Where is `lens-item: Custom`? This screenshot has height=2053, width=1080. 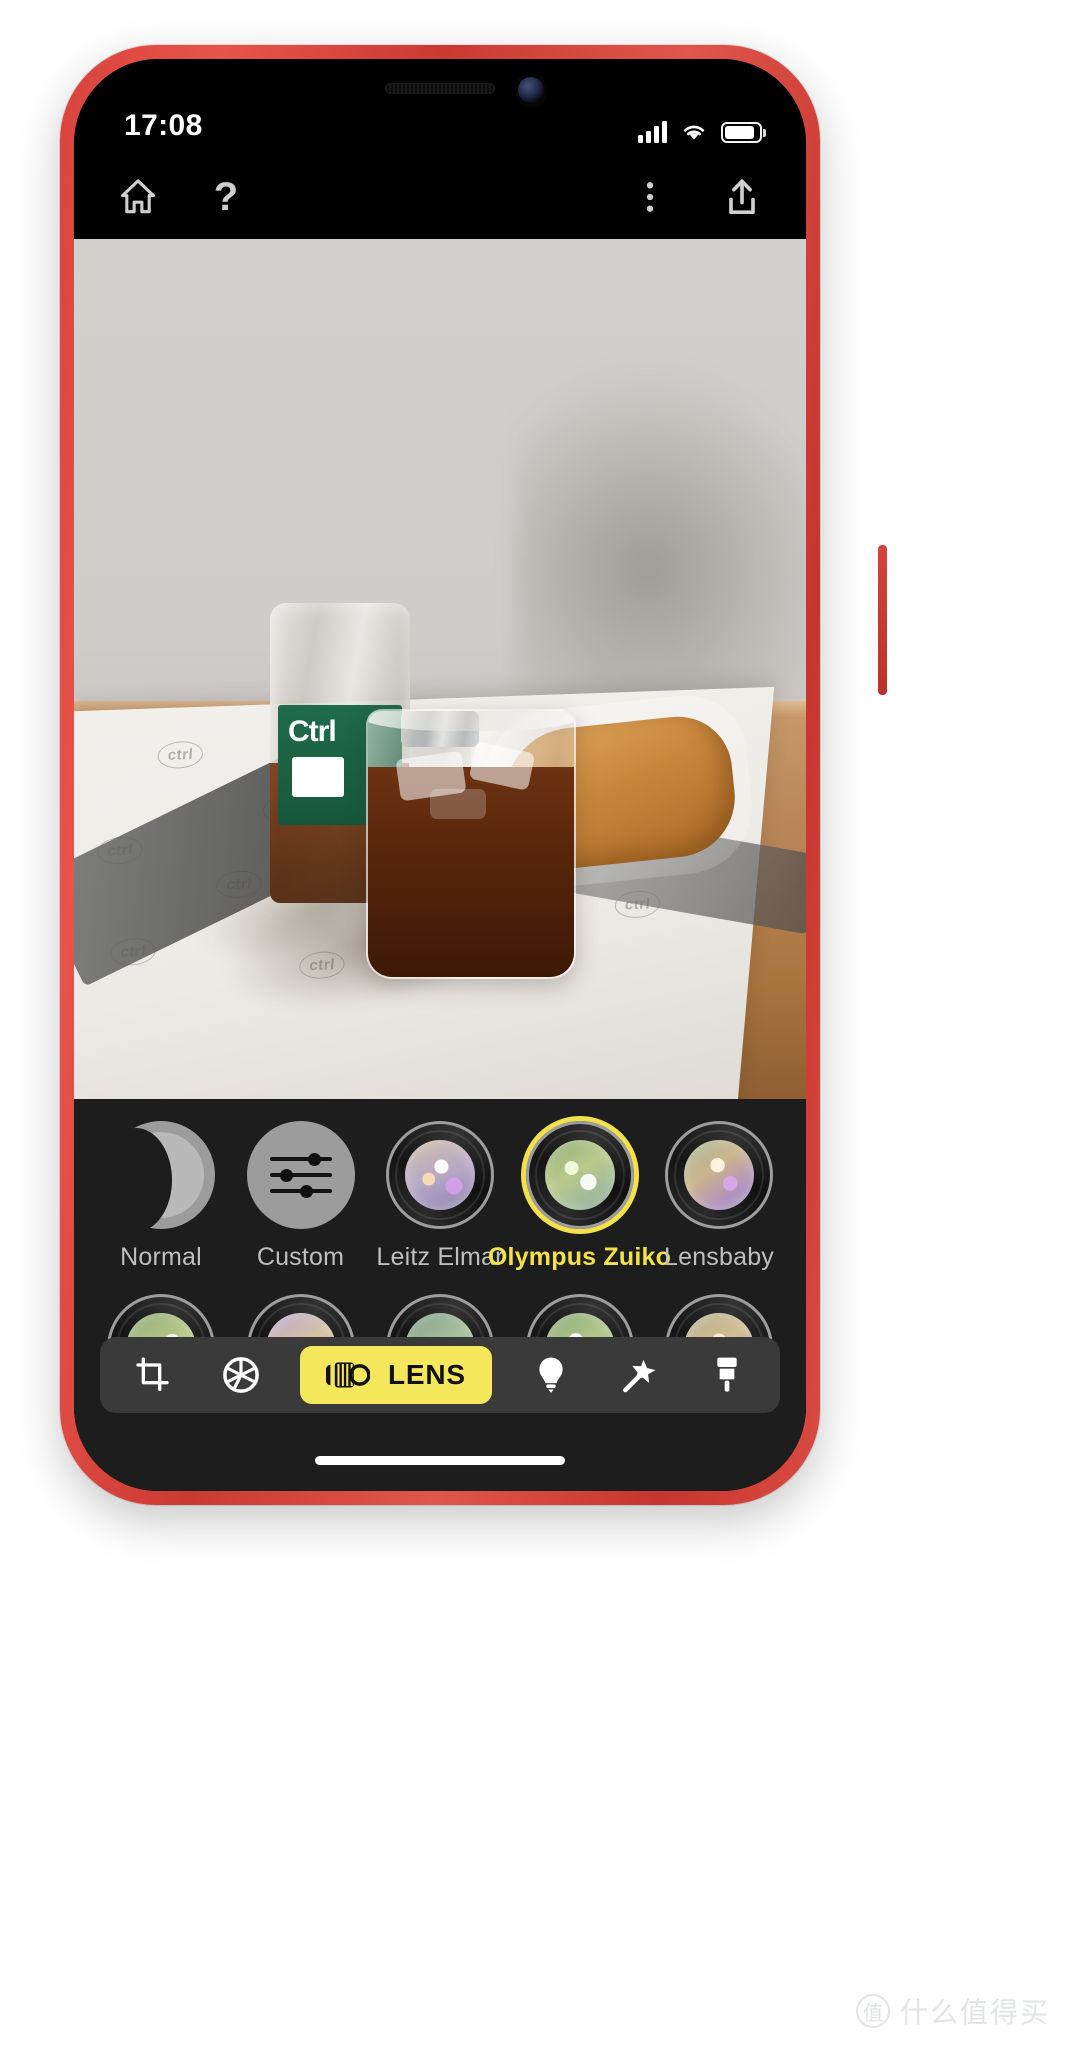
lens-item: Custom is located at coordinates (301, 1196).